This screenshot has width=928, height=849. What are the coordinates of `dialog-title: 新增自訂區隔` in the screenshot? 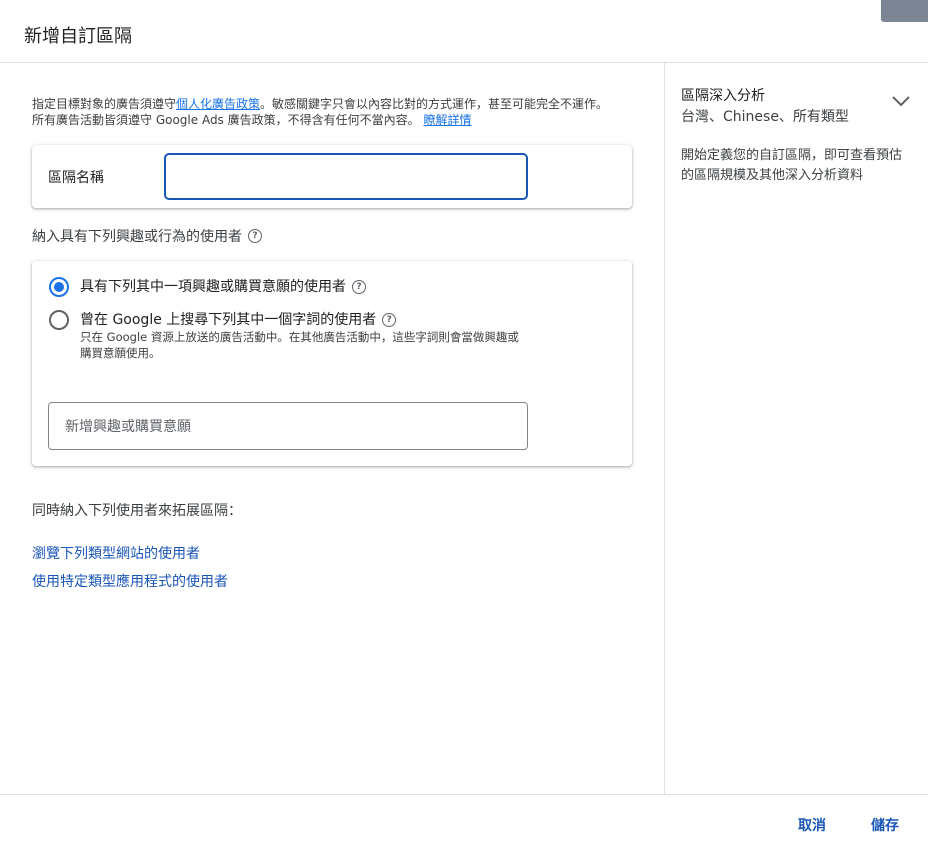 It's located at (78, 36).